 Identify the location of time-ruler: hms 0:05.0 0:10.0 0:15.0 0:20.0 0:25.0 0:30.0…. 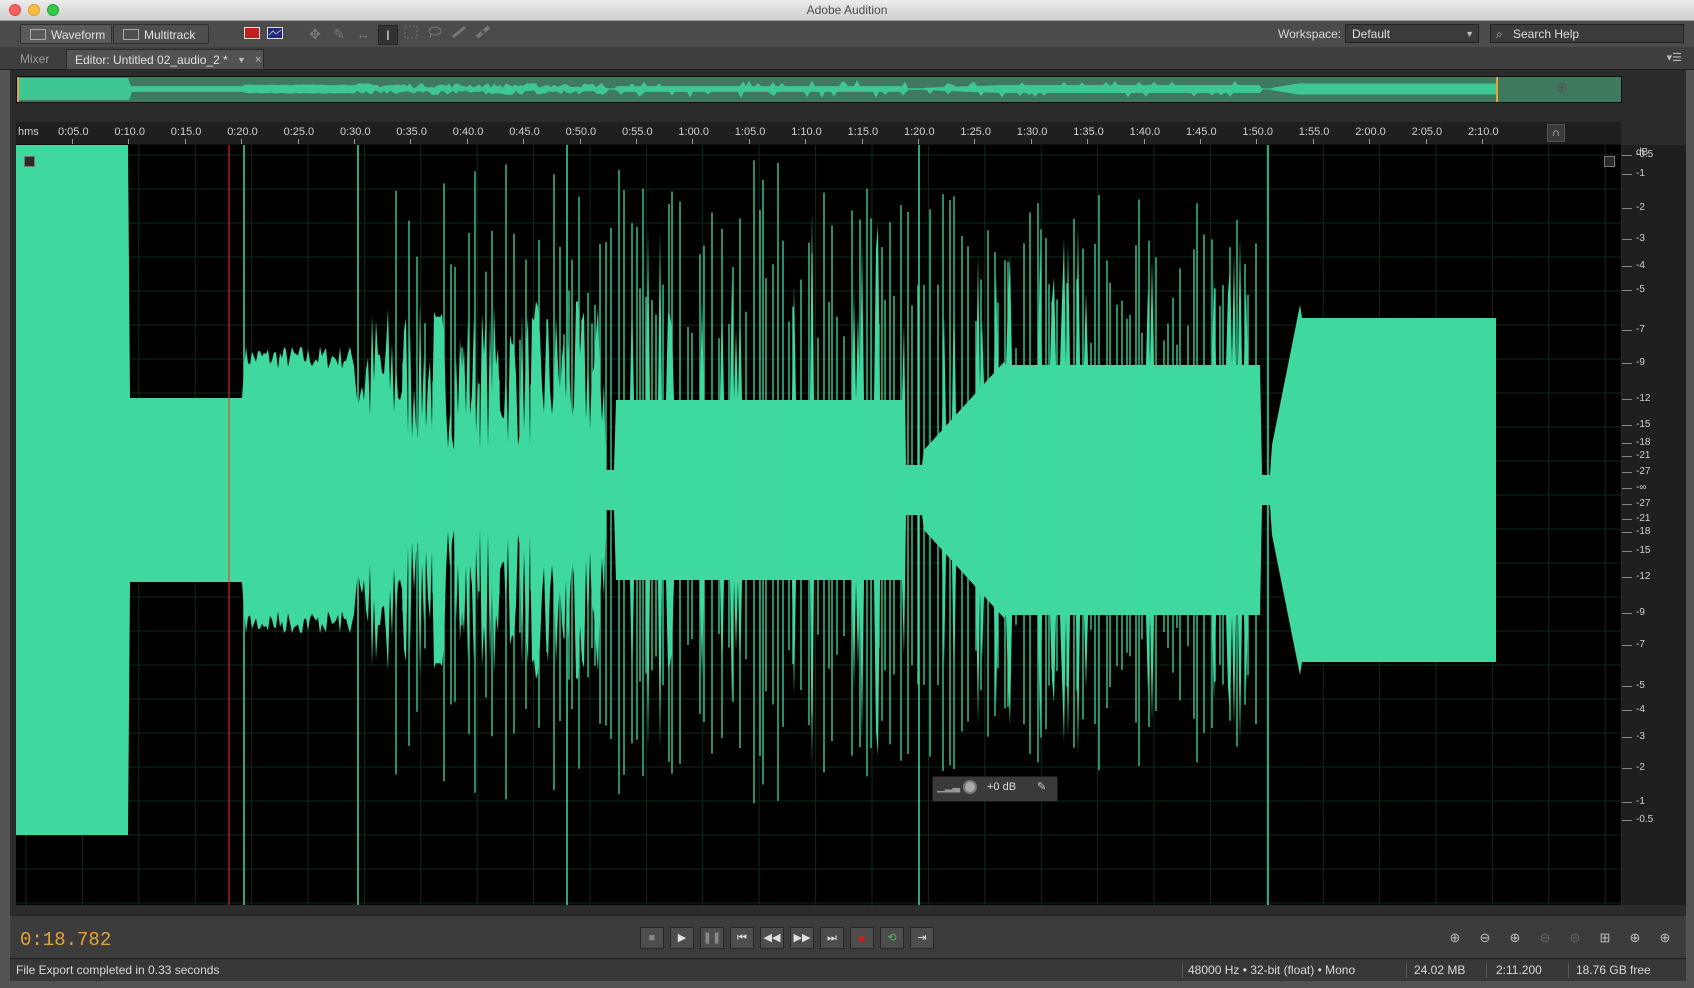
(818, 133).